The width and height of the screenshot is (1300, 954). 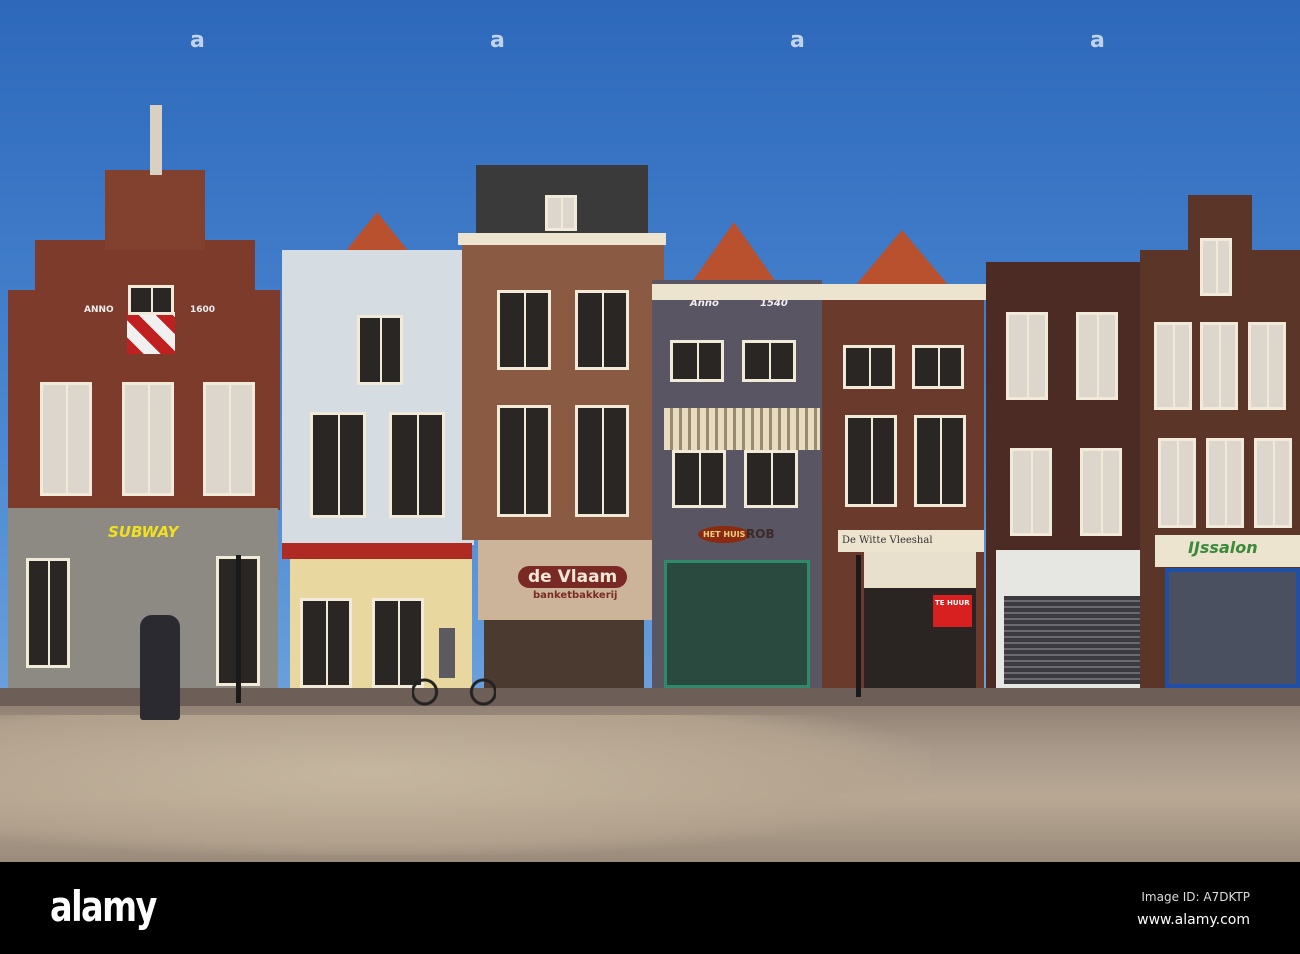 I want to click on alamy-url: www.alamy.com, so click(x=1193, y=920).